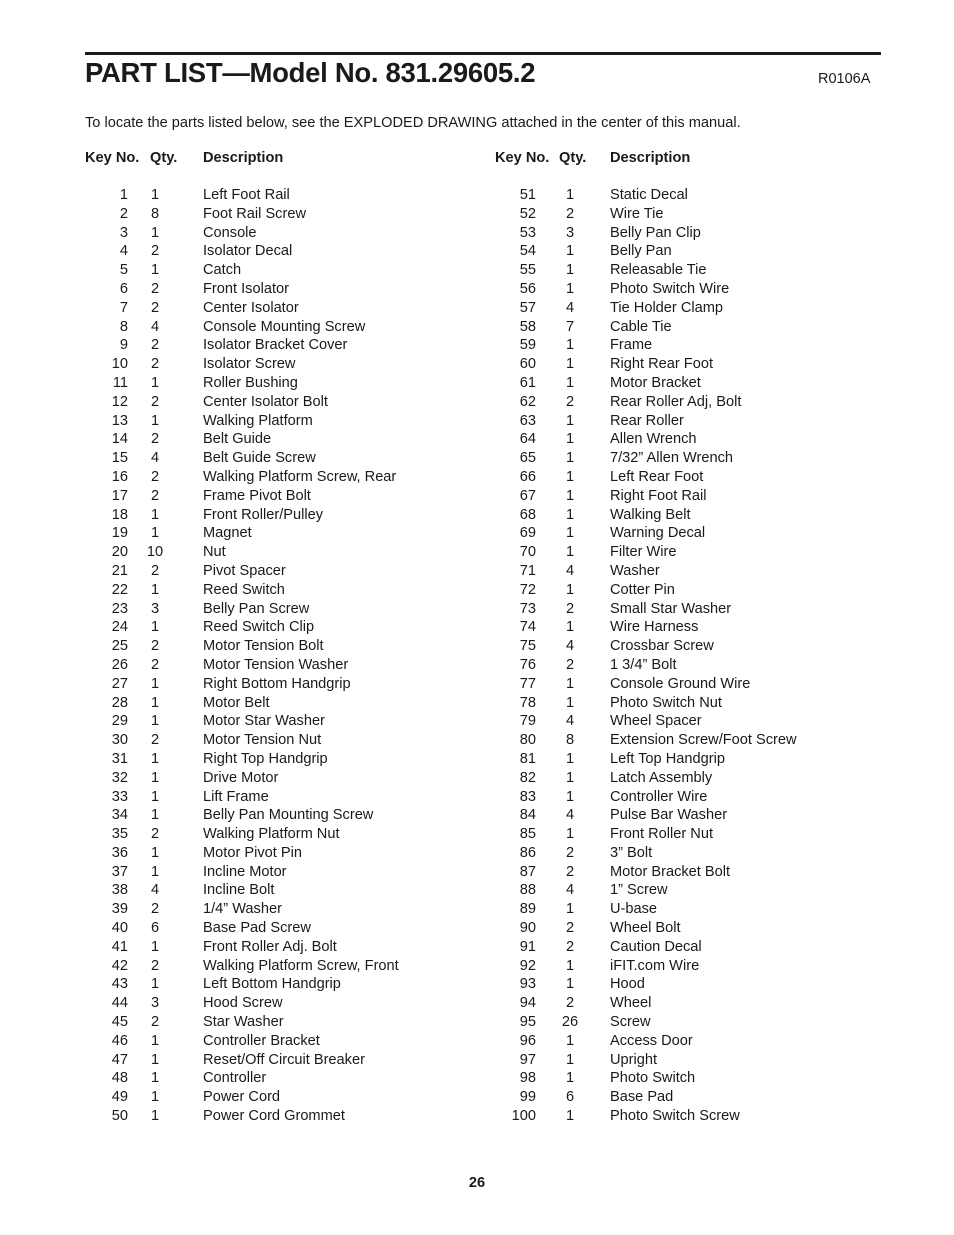 The height and width of the screenshot is (1235, 954). What do you see at coordinates (119, 721) in the screenshot?
I see `cell-key-no: 29` at bounding box center [119, 721].